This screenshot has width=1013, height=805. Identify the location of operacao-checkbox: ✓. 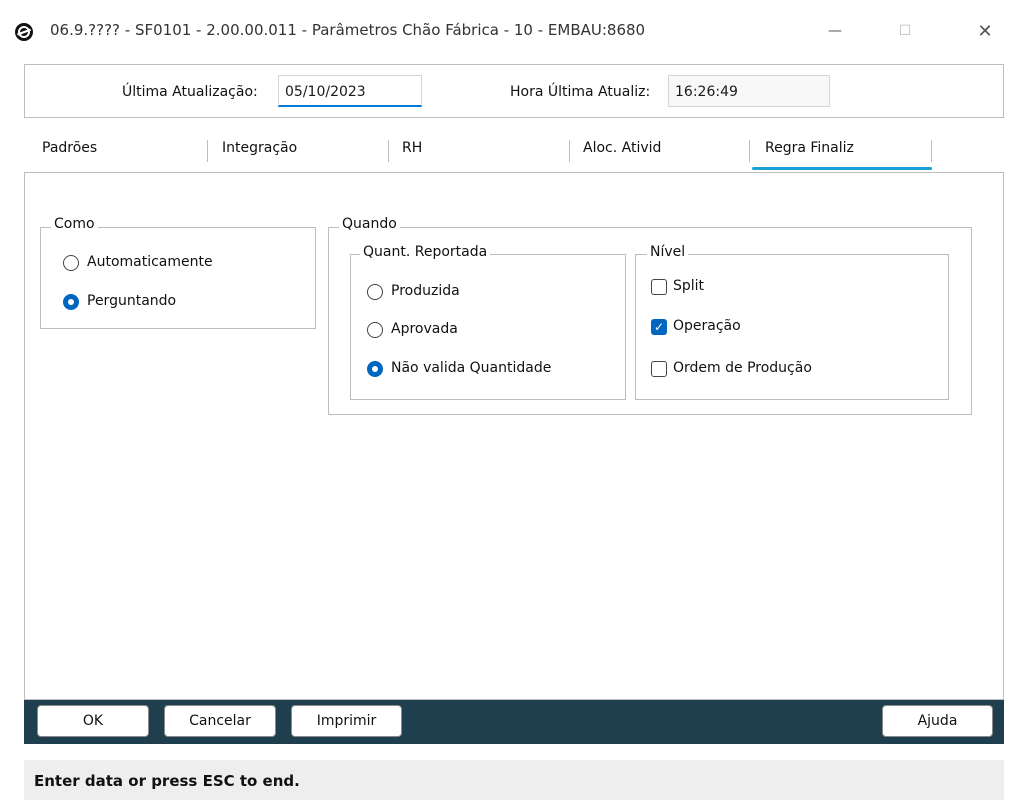
(659, 327).